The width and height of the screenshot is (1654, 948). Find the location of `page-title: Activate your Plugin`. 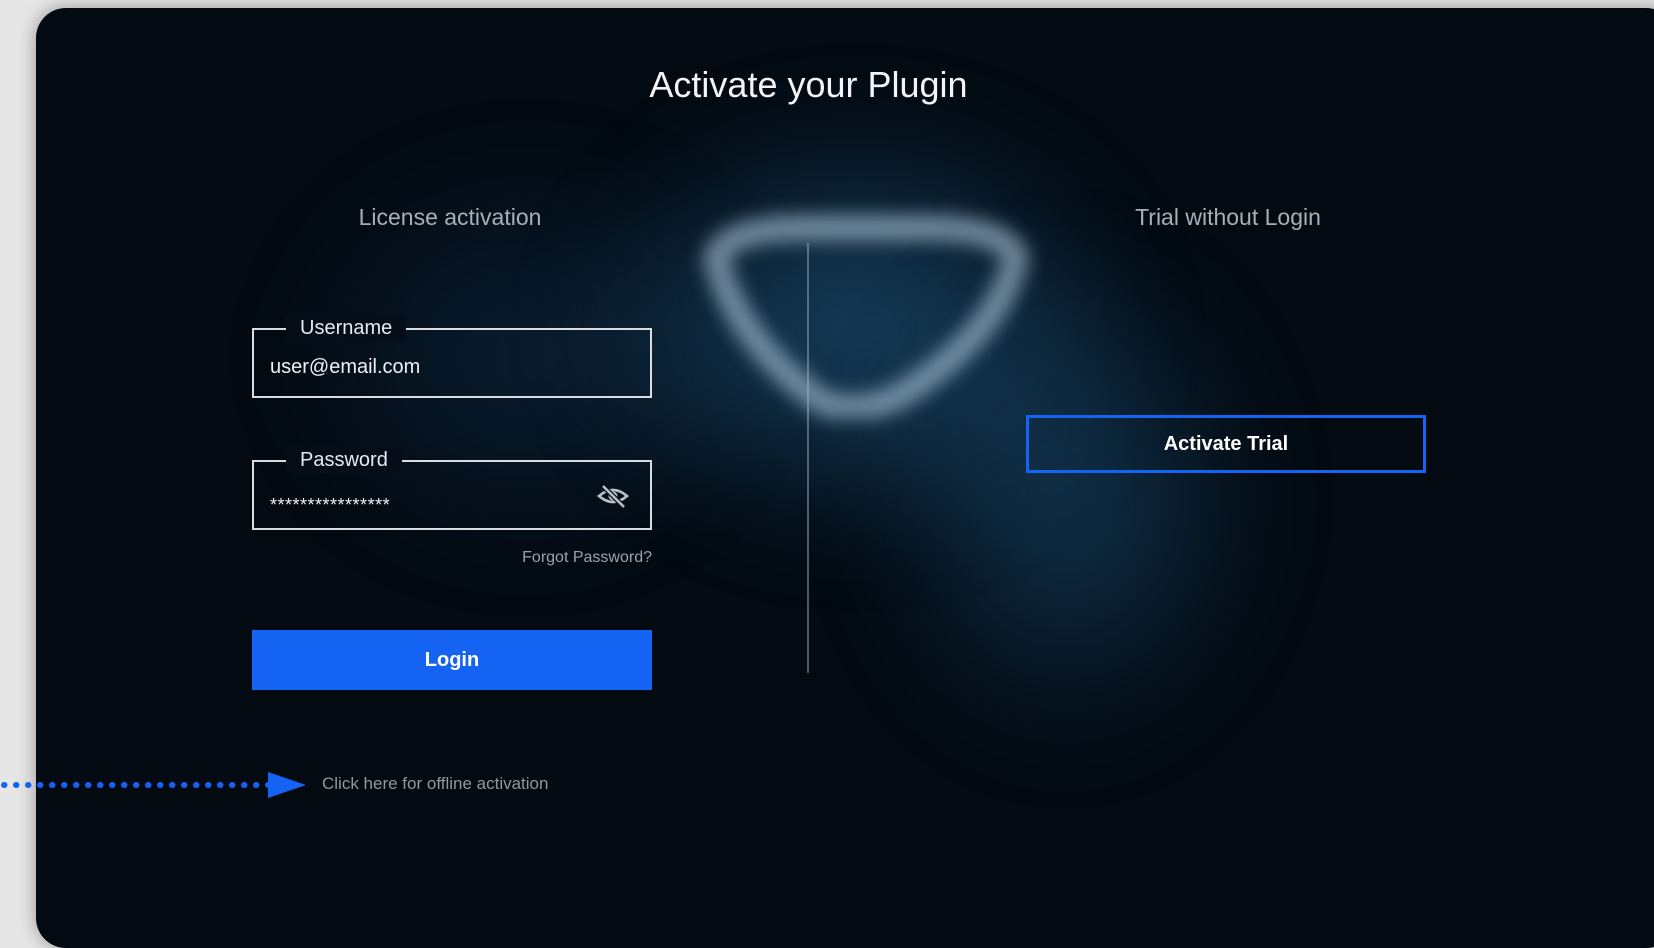

page-title: Activate your Plugin is located at coordinates (808, 84).